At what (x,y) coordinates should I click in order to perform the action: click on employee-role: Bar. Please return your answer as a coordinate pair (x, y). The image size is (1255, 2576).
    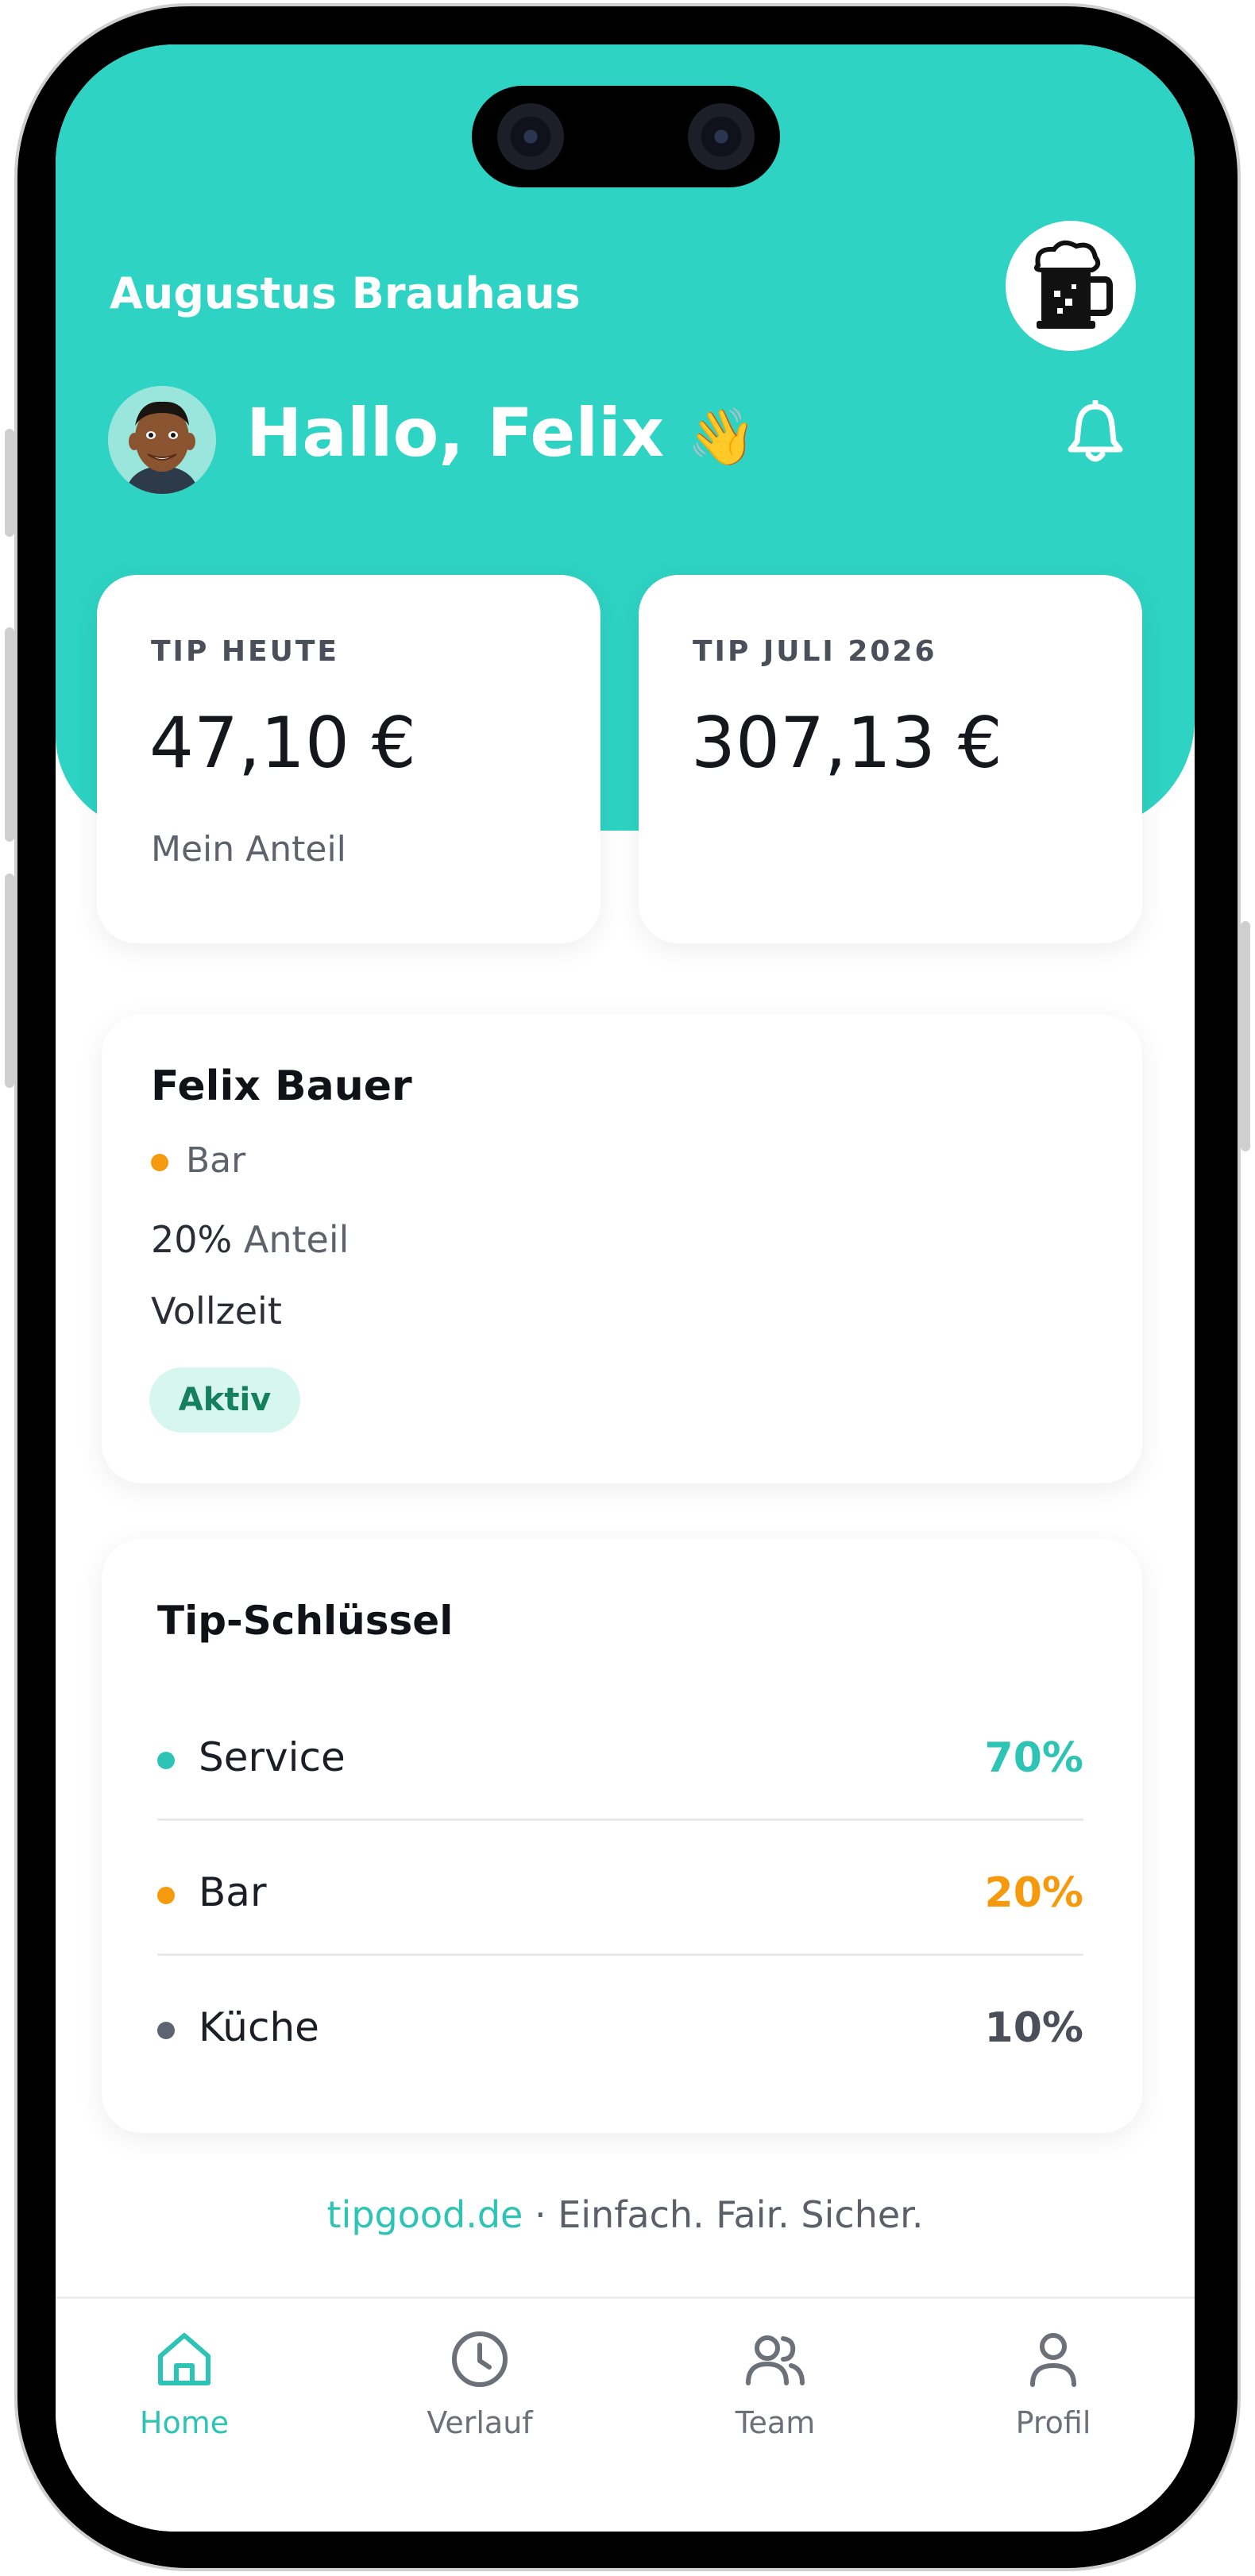
    Looking at the image, I should click on (198, 1160).